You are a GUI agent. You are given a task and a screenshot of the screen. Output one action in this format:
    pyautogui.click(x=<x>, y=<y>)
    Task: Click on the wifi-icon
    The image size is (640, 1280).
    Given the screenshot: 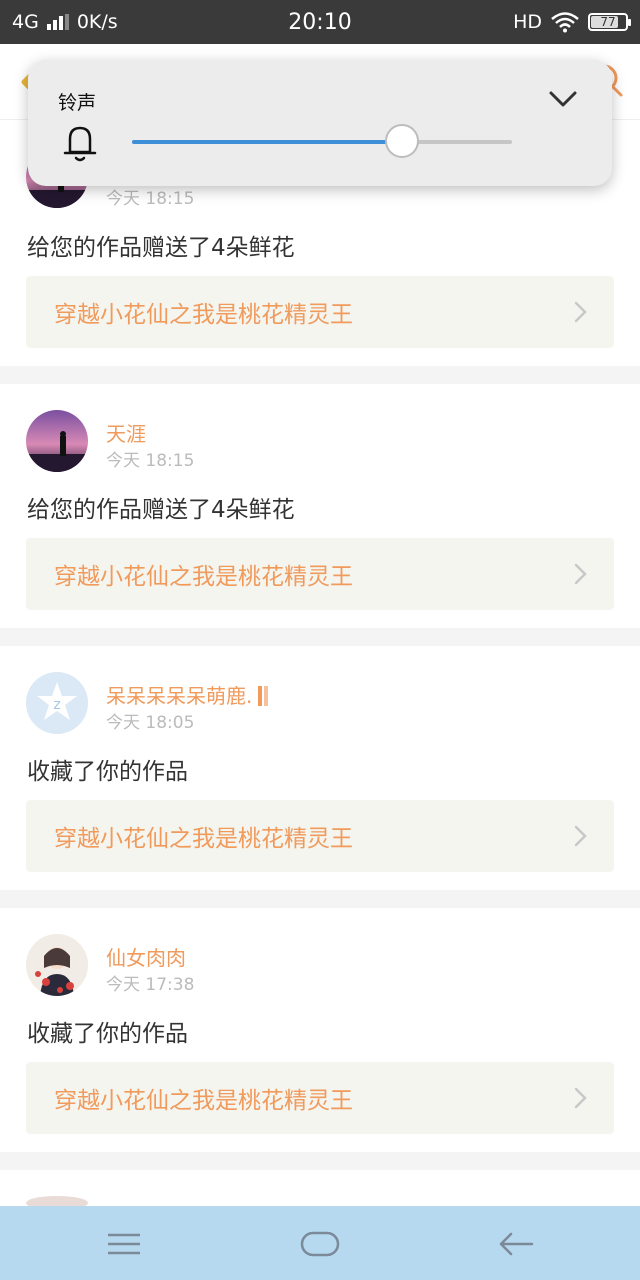 What is the action you would take?
    pyautogui.click(x=565, y=22)
    